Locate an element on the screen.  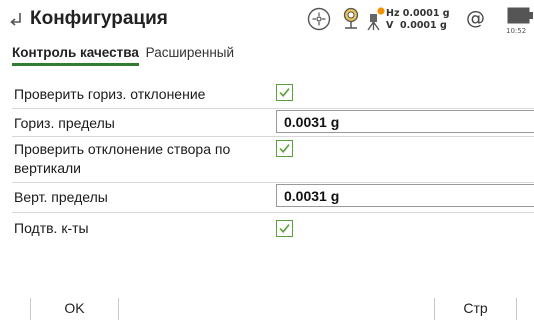
v-limits-value: 0.0031 g is located at coordinates (312, 196).